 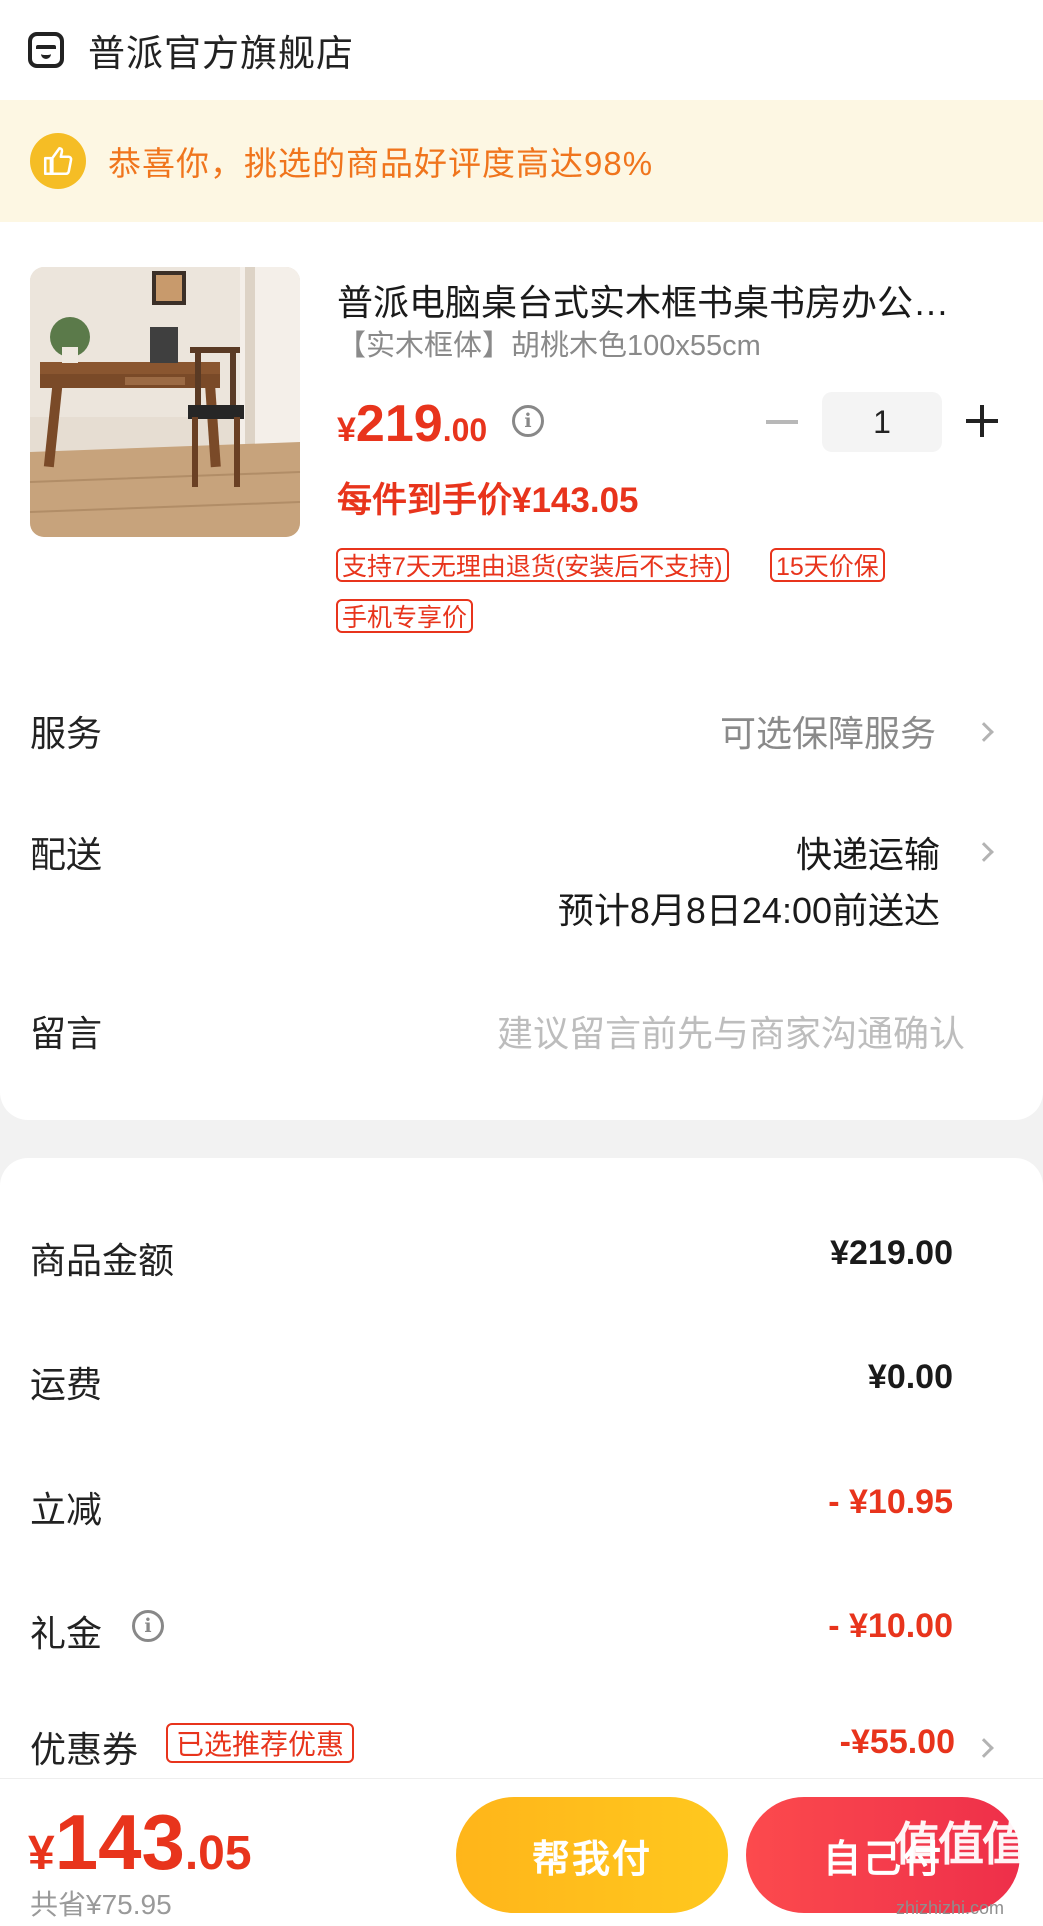 I want to click on product-price: ¥219.00, so click(x=412, y=424).